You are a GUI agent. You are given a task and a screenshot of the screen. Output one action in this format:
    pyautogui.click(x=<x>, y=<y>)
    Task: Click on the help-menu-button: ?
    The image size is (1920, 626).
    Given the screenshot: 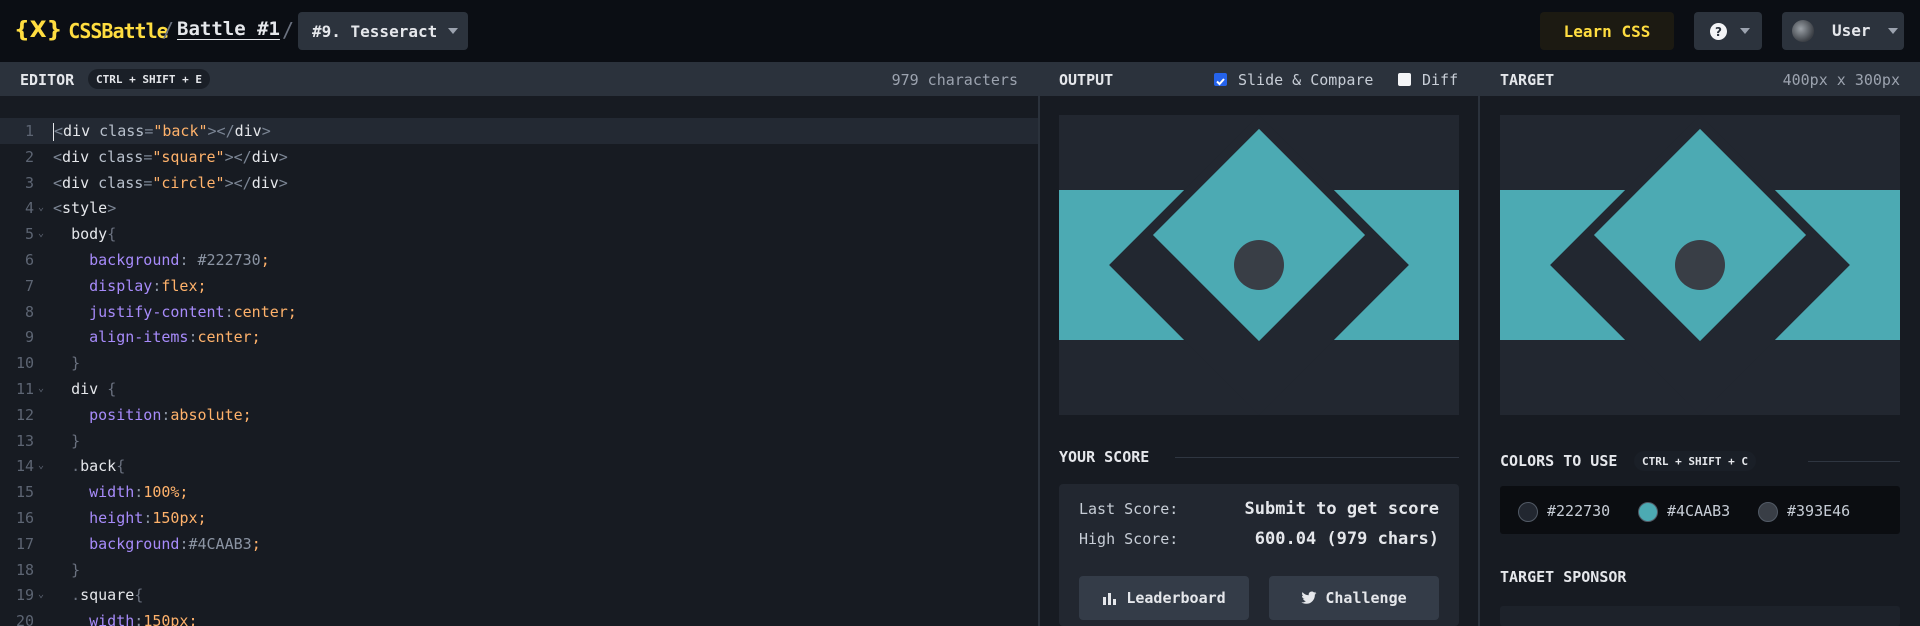 What is the action you would take?
    pyautogui.click(x=1728, y=31)
    